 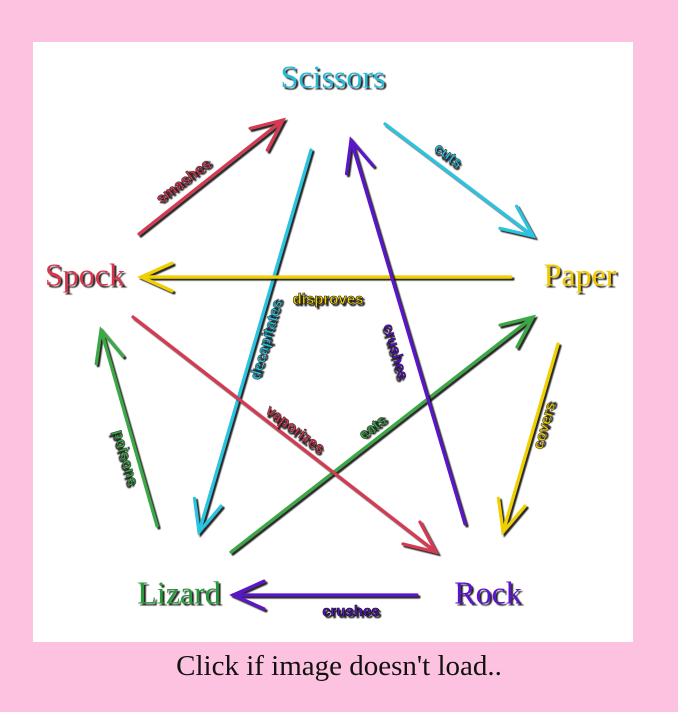 What do you see at coordinates (85, 274) in the screenshot?
I see `node-spock: Spock` at bounding box center [85, 274].